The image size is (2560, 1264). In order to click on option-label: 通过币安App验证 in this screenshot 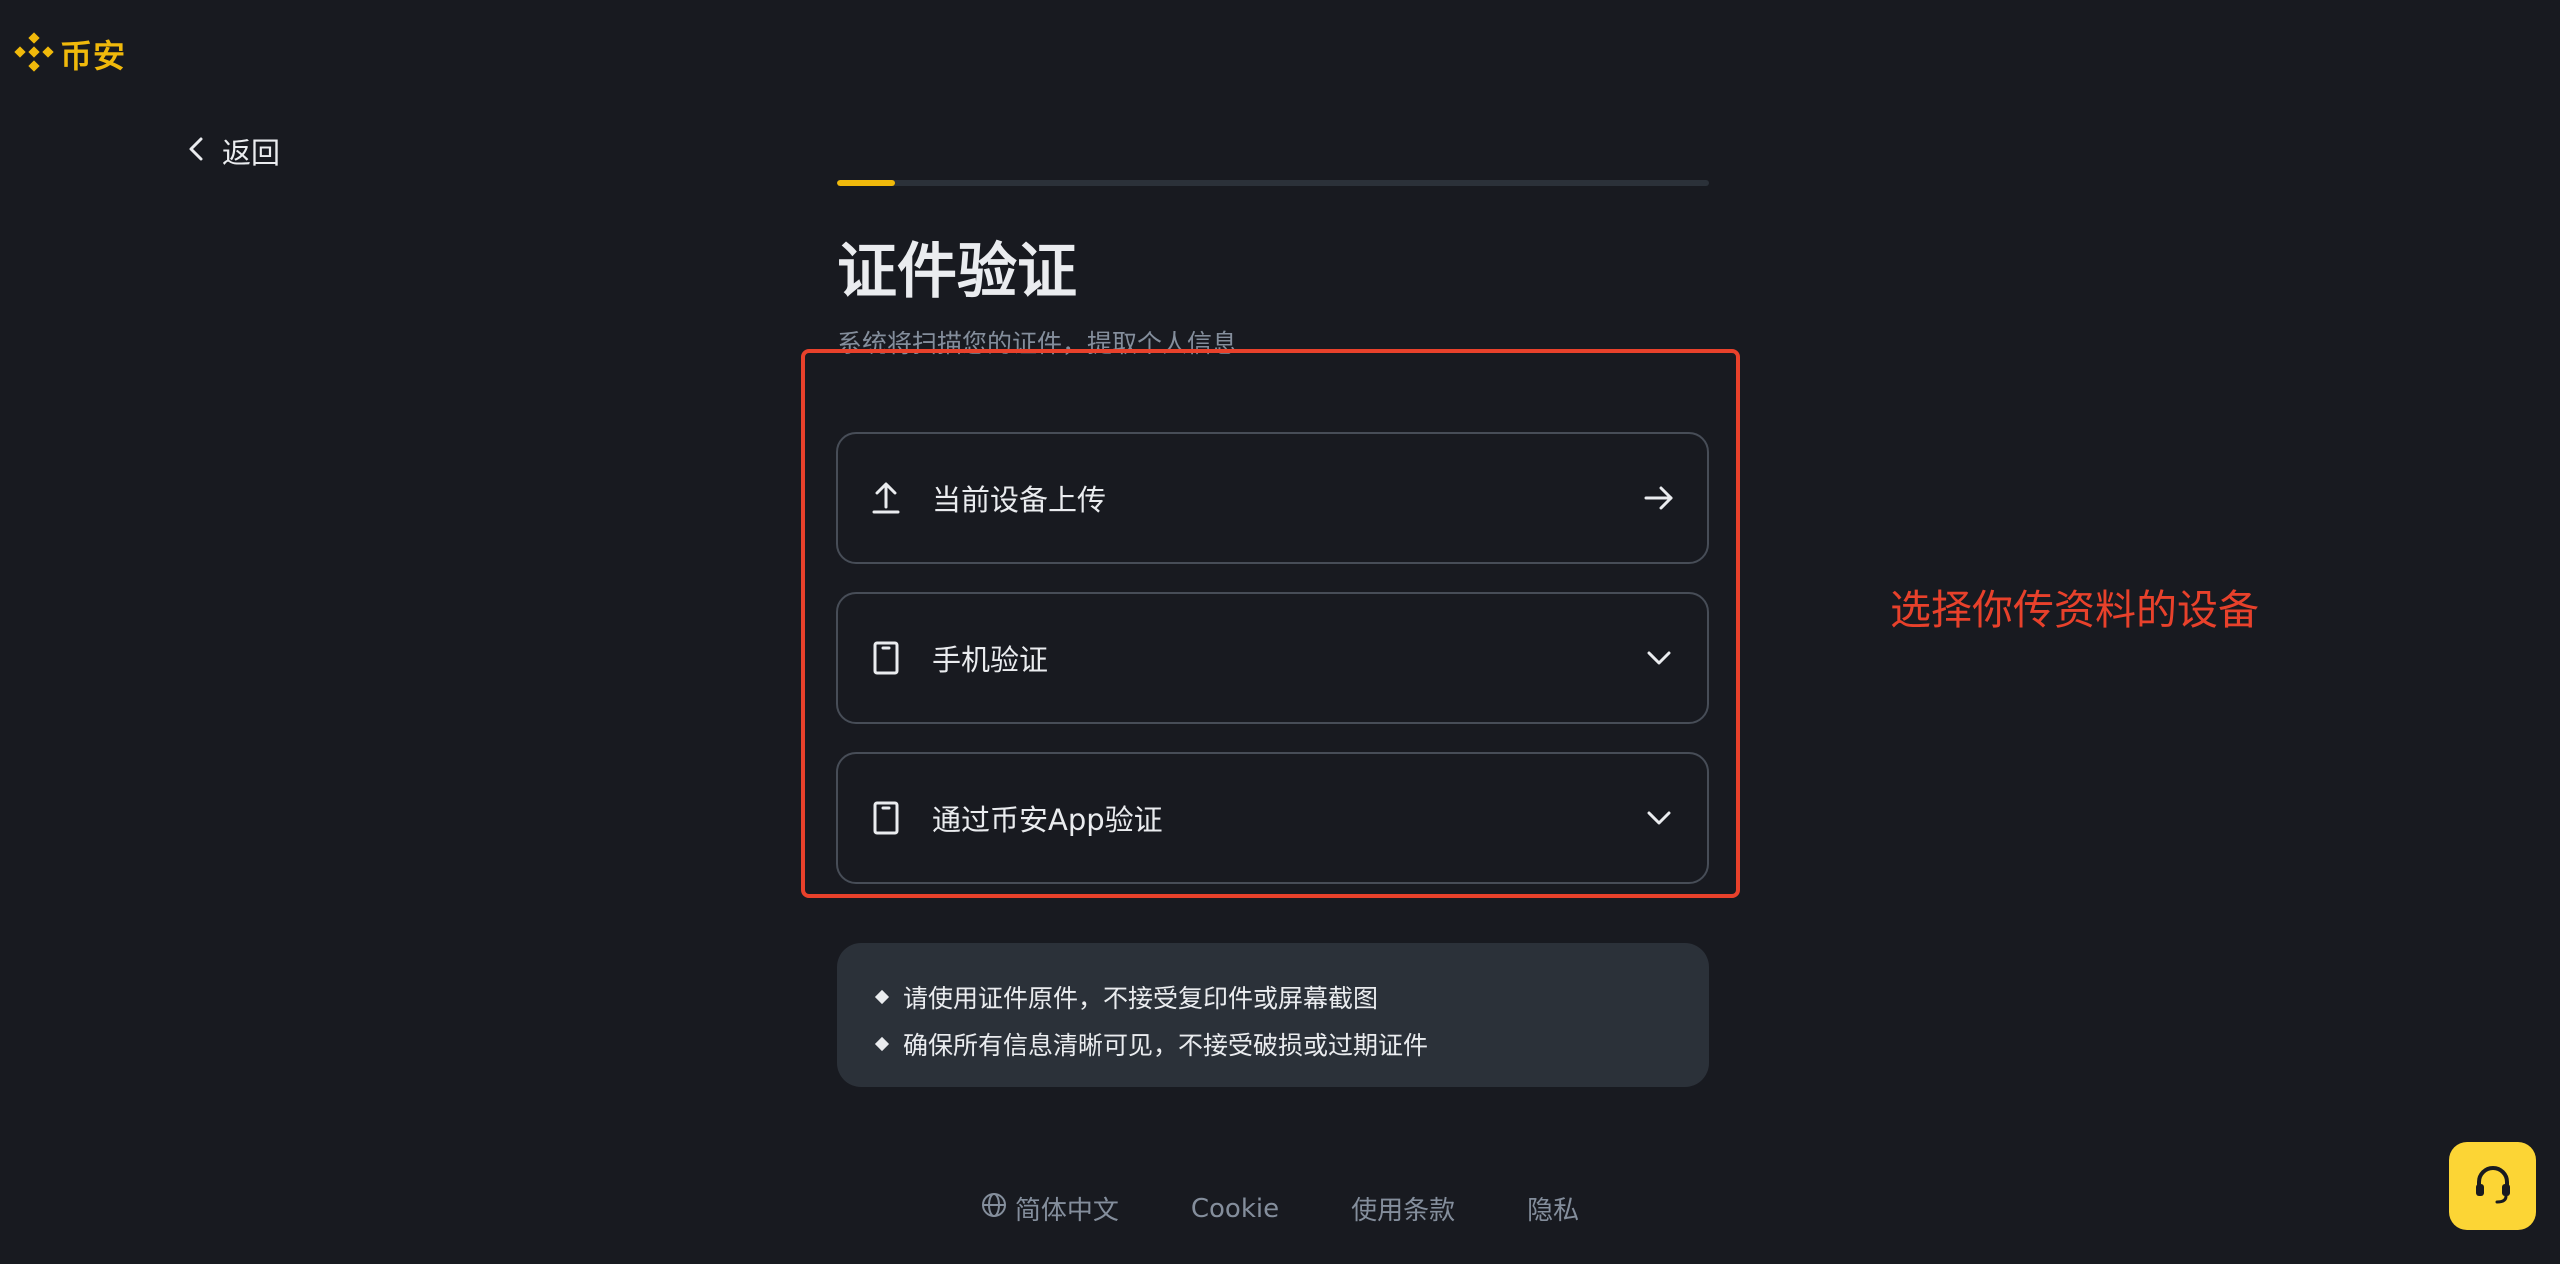, I will do `click(1047, 820)`.